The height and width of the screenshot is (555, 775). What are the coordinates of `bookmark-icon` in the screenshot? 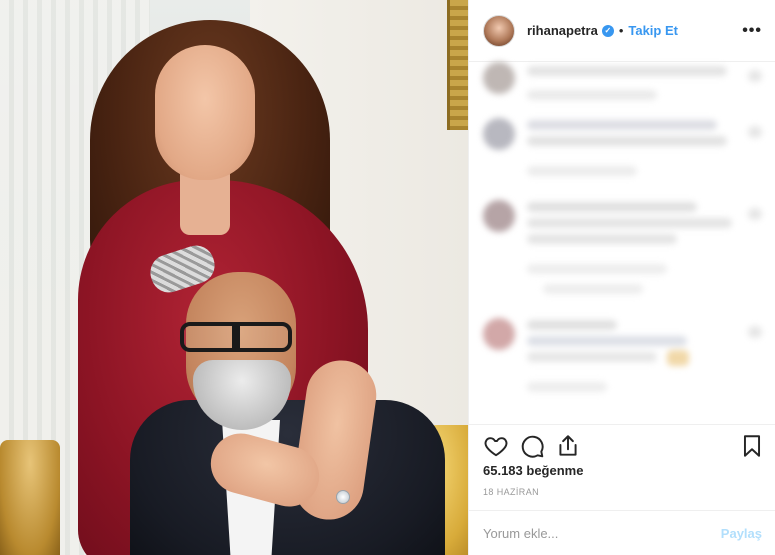 It's located at (752, 446).